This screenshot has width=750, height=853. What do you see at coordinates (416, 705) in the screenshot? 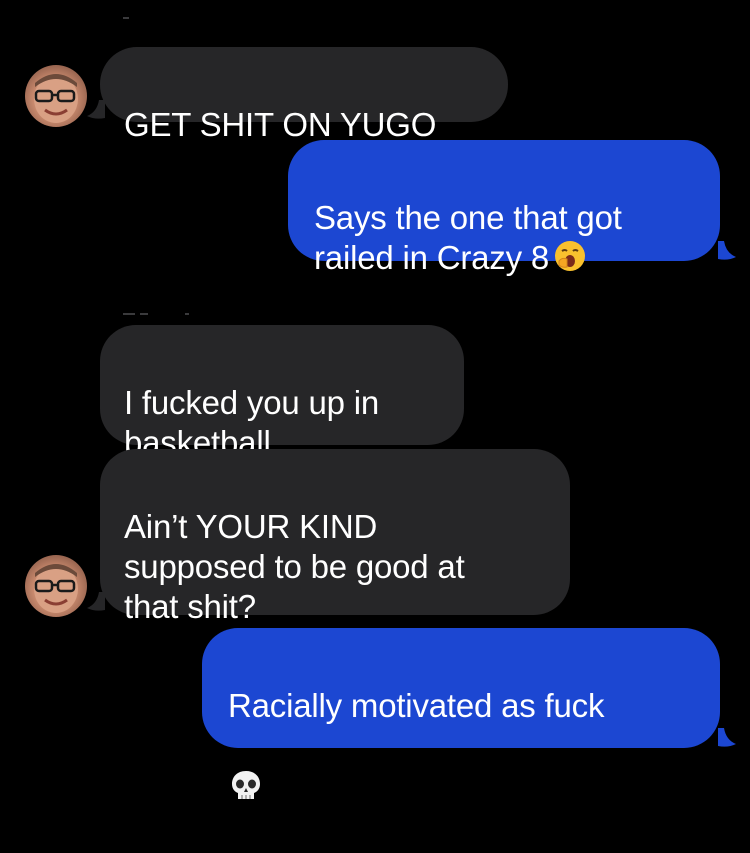
I see `message-text: Racially motivated as fuck` at bounding box center [416, 705].